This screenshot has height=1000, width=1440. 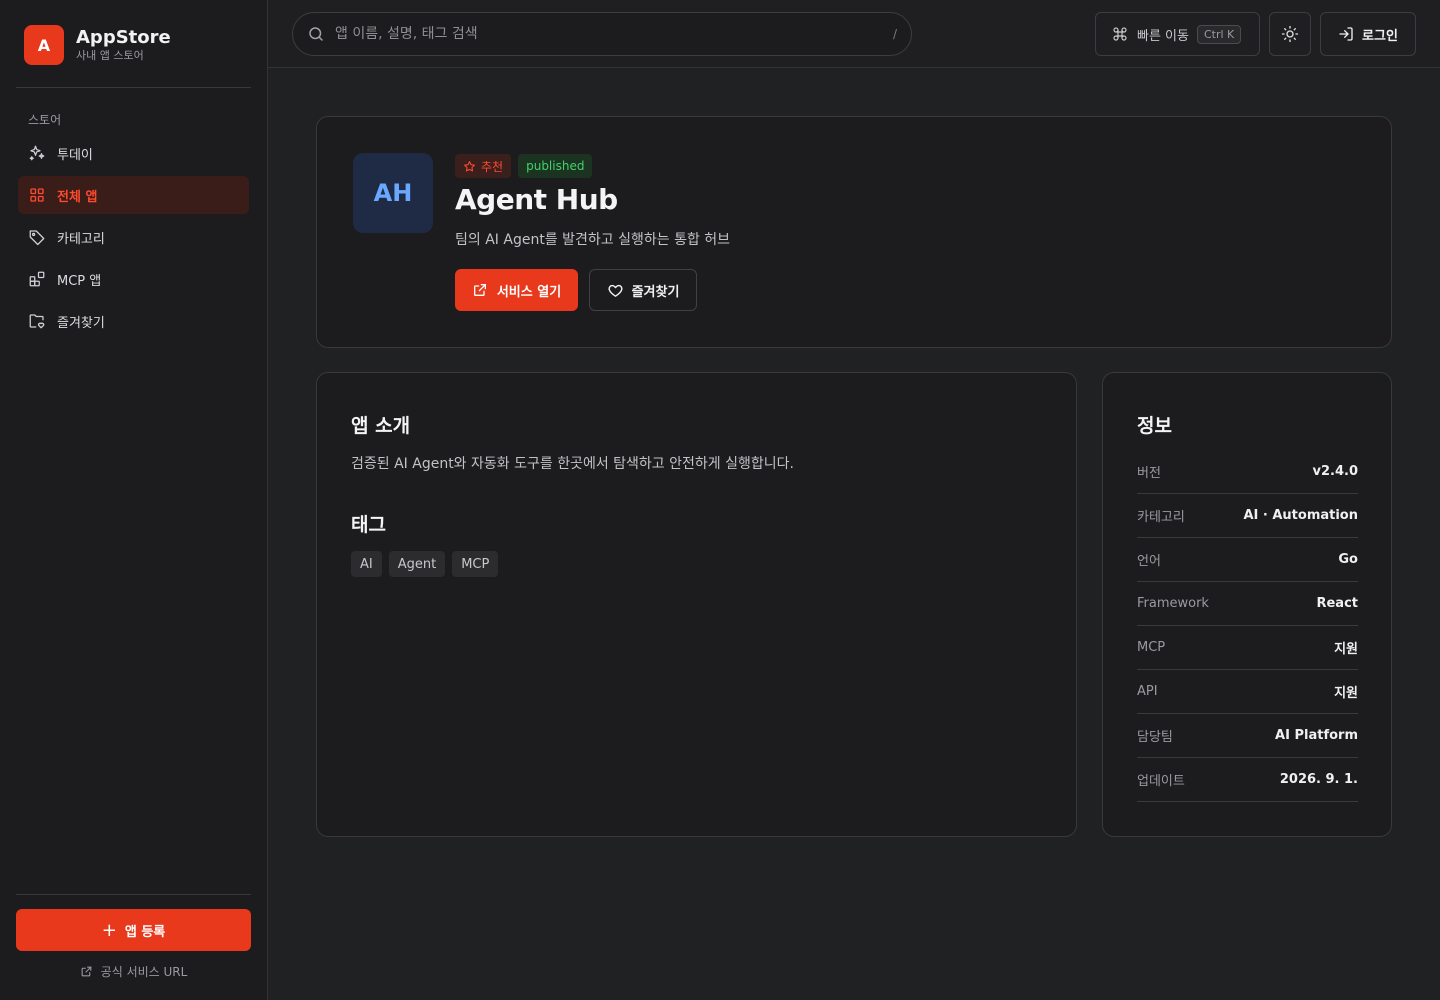 What do you see at coordinates (1247, 736) in the screenshot?
I see `info-row: 담당팀 AI Platform` at bounding box center [1247, 736].